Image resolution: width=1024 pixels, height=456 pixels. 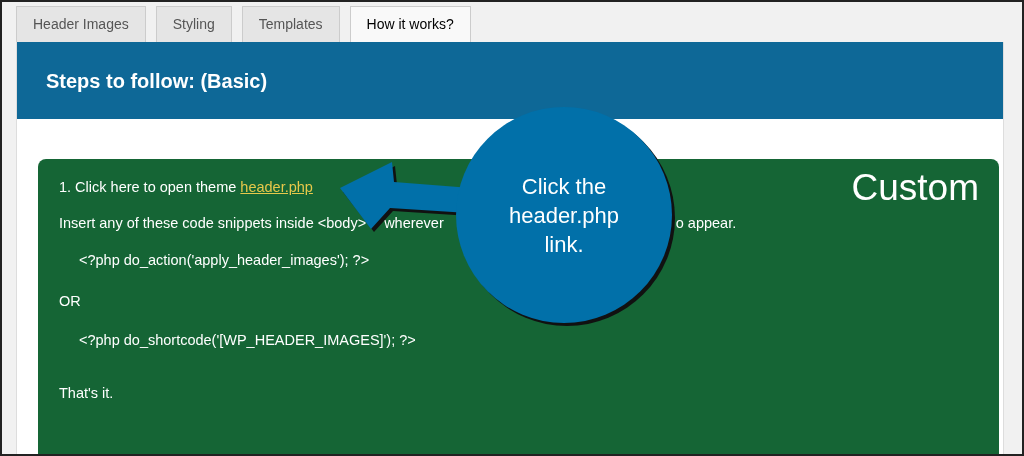 What do you see at coordinates (276, 188) in the screenshot?
I see `header-php-link: header.php` at bounding box center [276, 188].